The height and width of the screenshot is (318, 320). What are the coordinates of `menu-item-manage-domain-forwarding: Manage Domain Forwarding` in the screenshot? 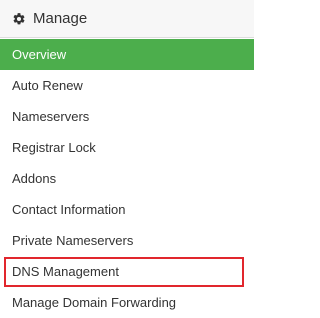 It's located at (127, 302).